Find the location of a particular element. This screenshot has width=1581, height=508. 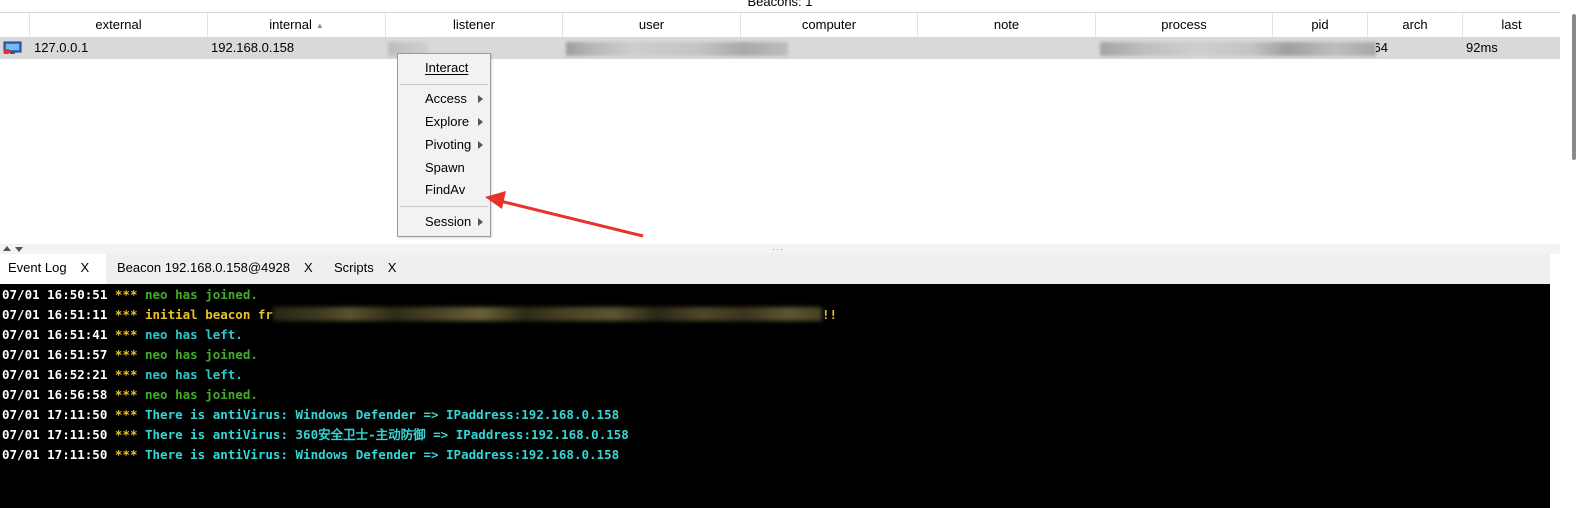

log-timestamp: 07/01 16:51:41 is located at coordinates (55, 334).